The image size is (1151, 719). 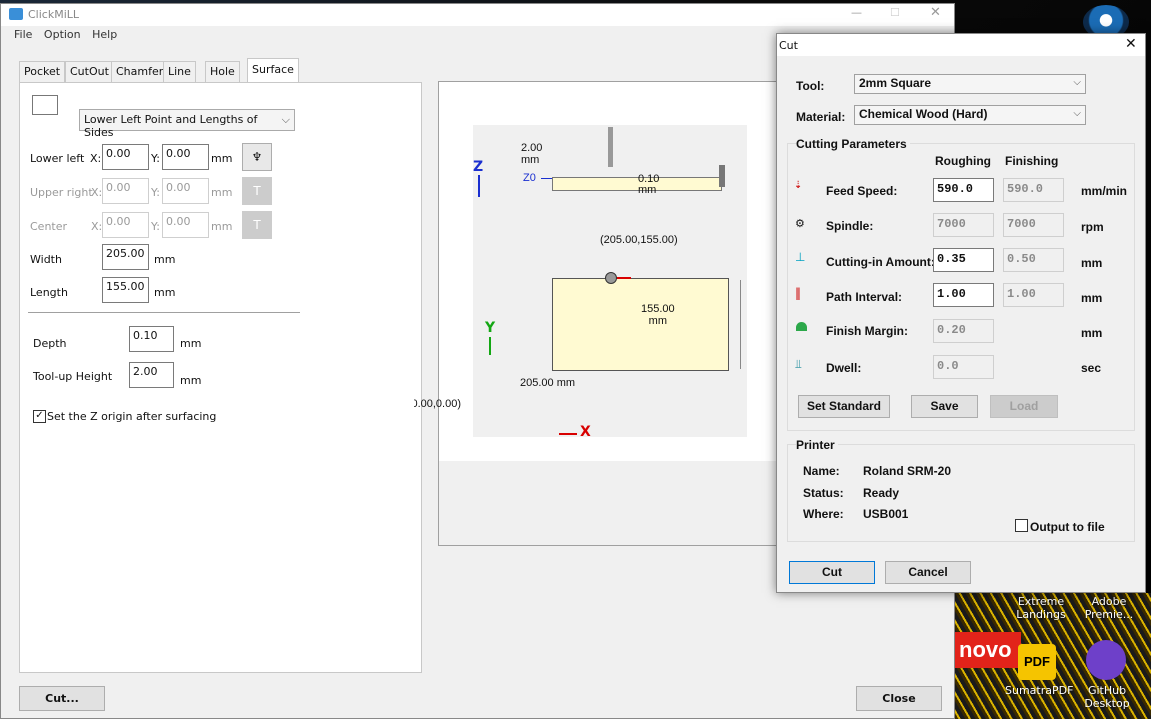 What do you see at coordinates (963, 331) in the screenshot?
I see `finish-margin-roughing-input: 0.20` at bounding box center [963, 331].